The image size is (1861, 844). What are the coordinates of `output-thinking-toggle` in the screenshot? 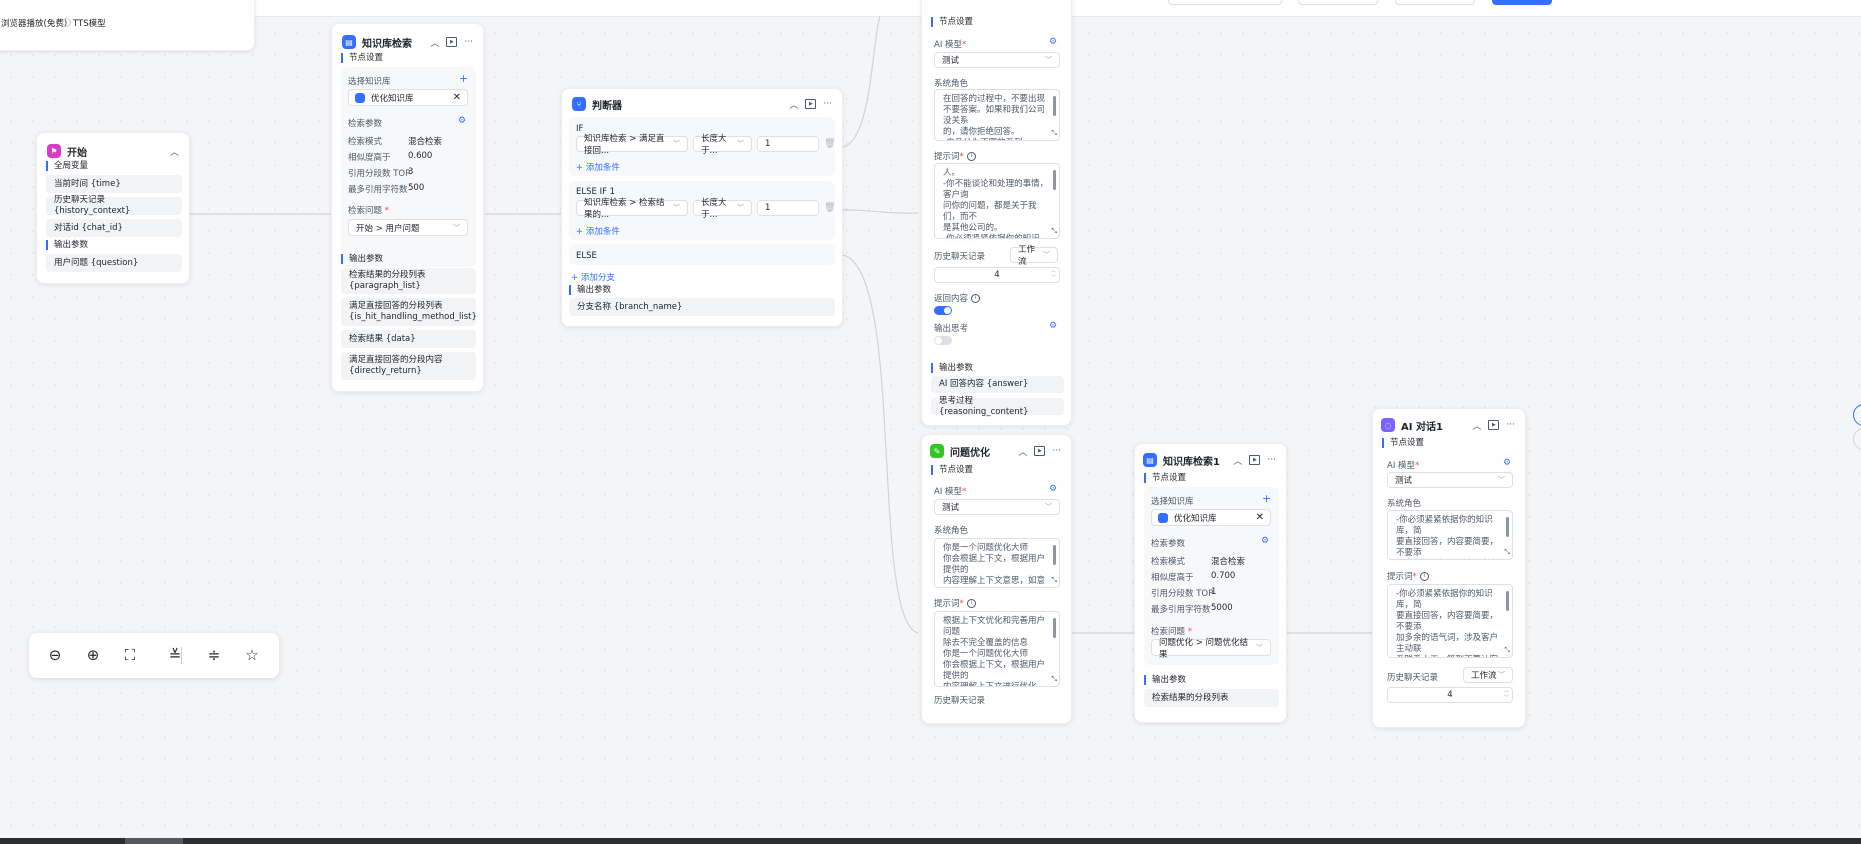 It's located at (943, 340).